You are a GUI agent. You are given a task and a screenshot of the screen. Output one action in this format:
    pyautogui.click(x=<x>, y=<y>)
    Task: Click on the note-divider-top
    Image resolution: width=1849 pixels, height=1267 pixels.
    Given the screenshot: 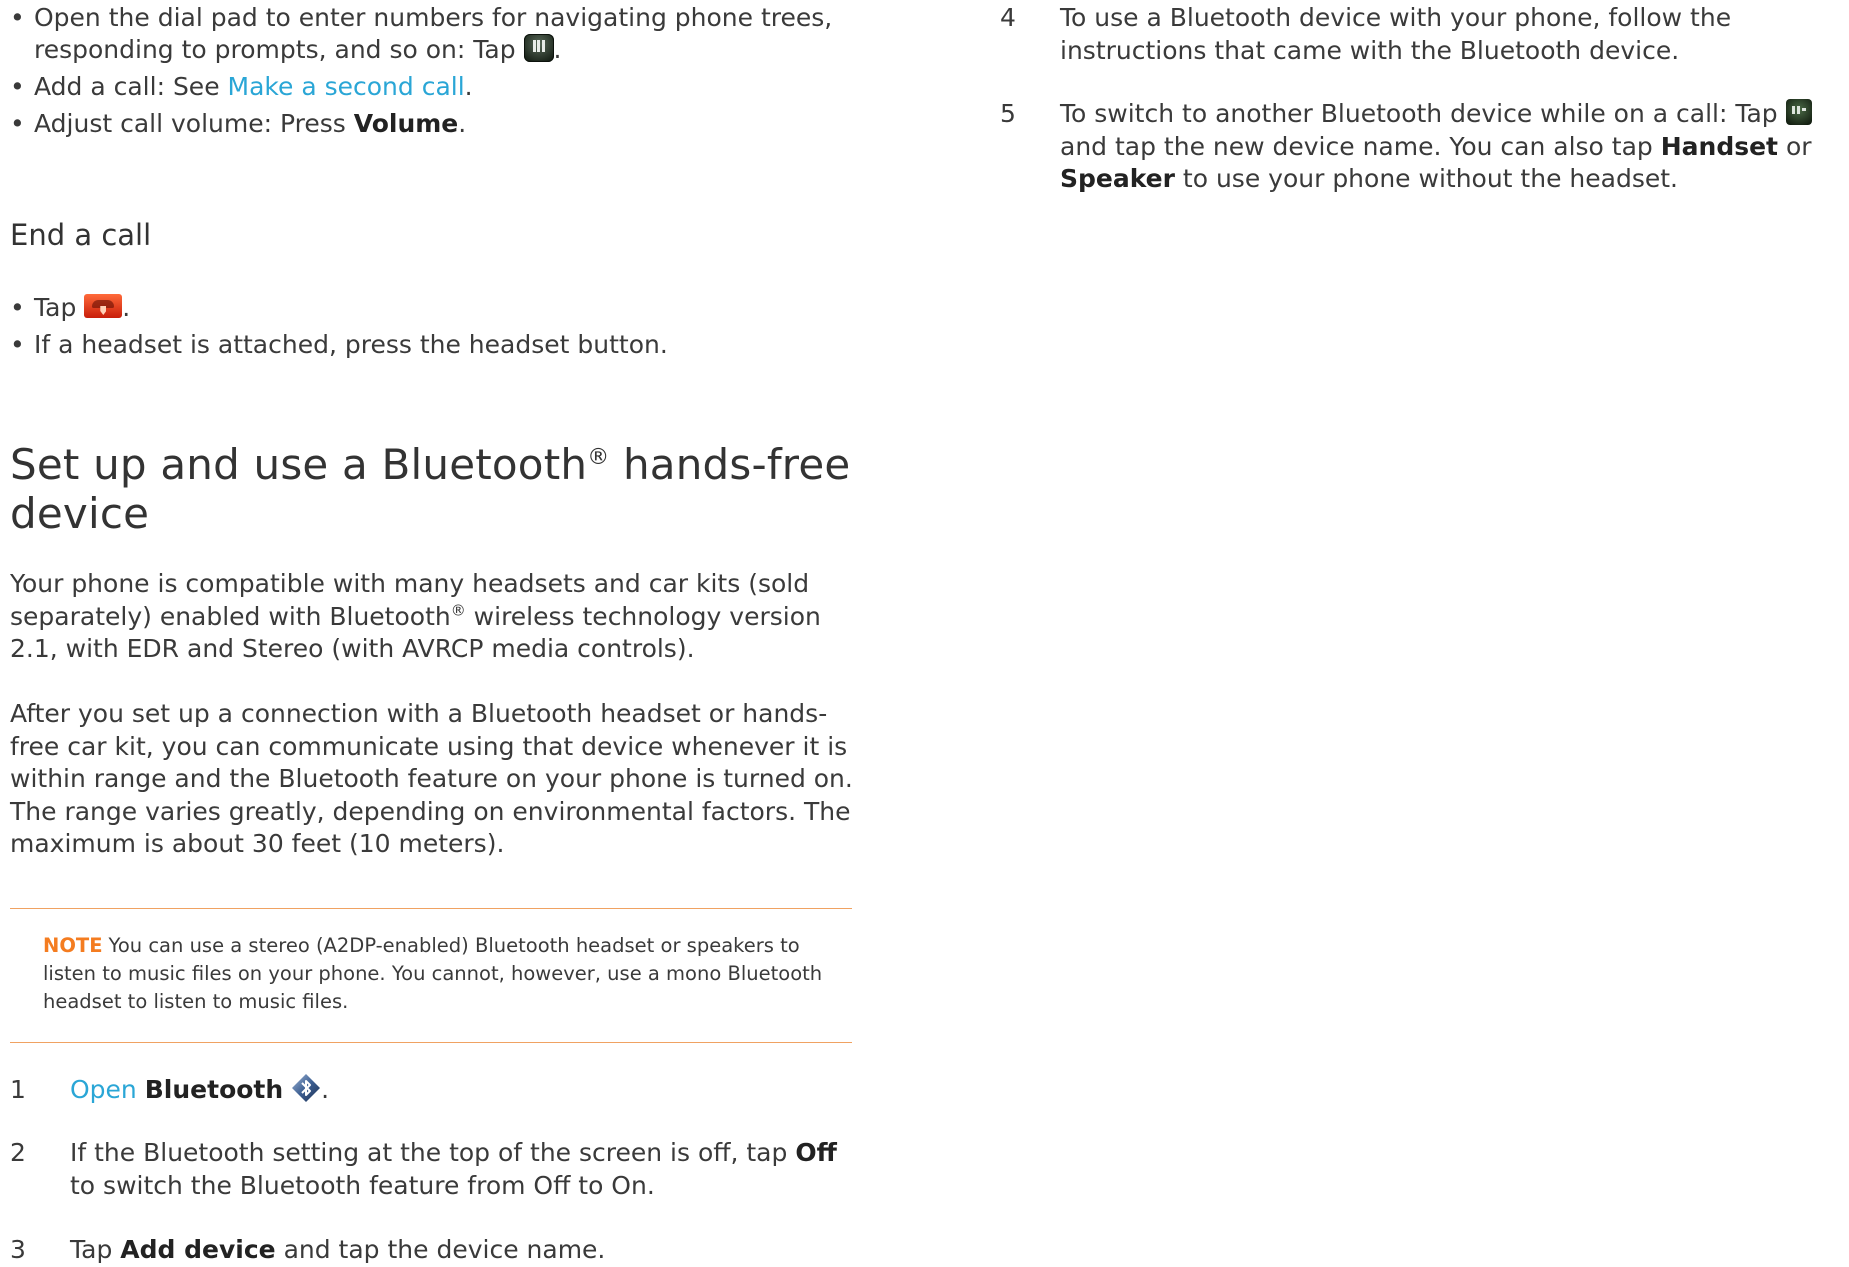 What is the action you would take?
    pyautogui.click(x=431, y=908)
    